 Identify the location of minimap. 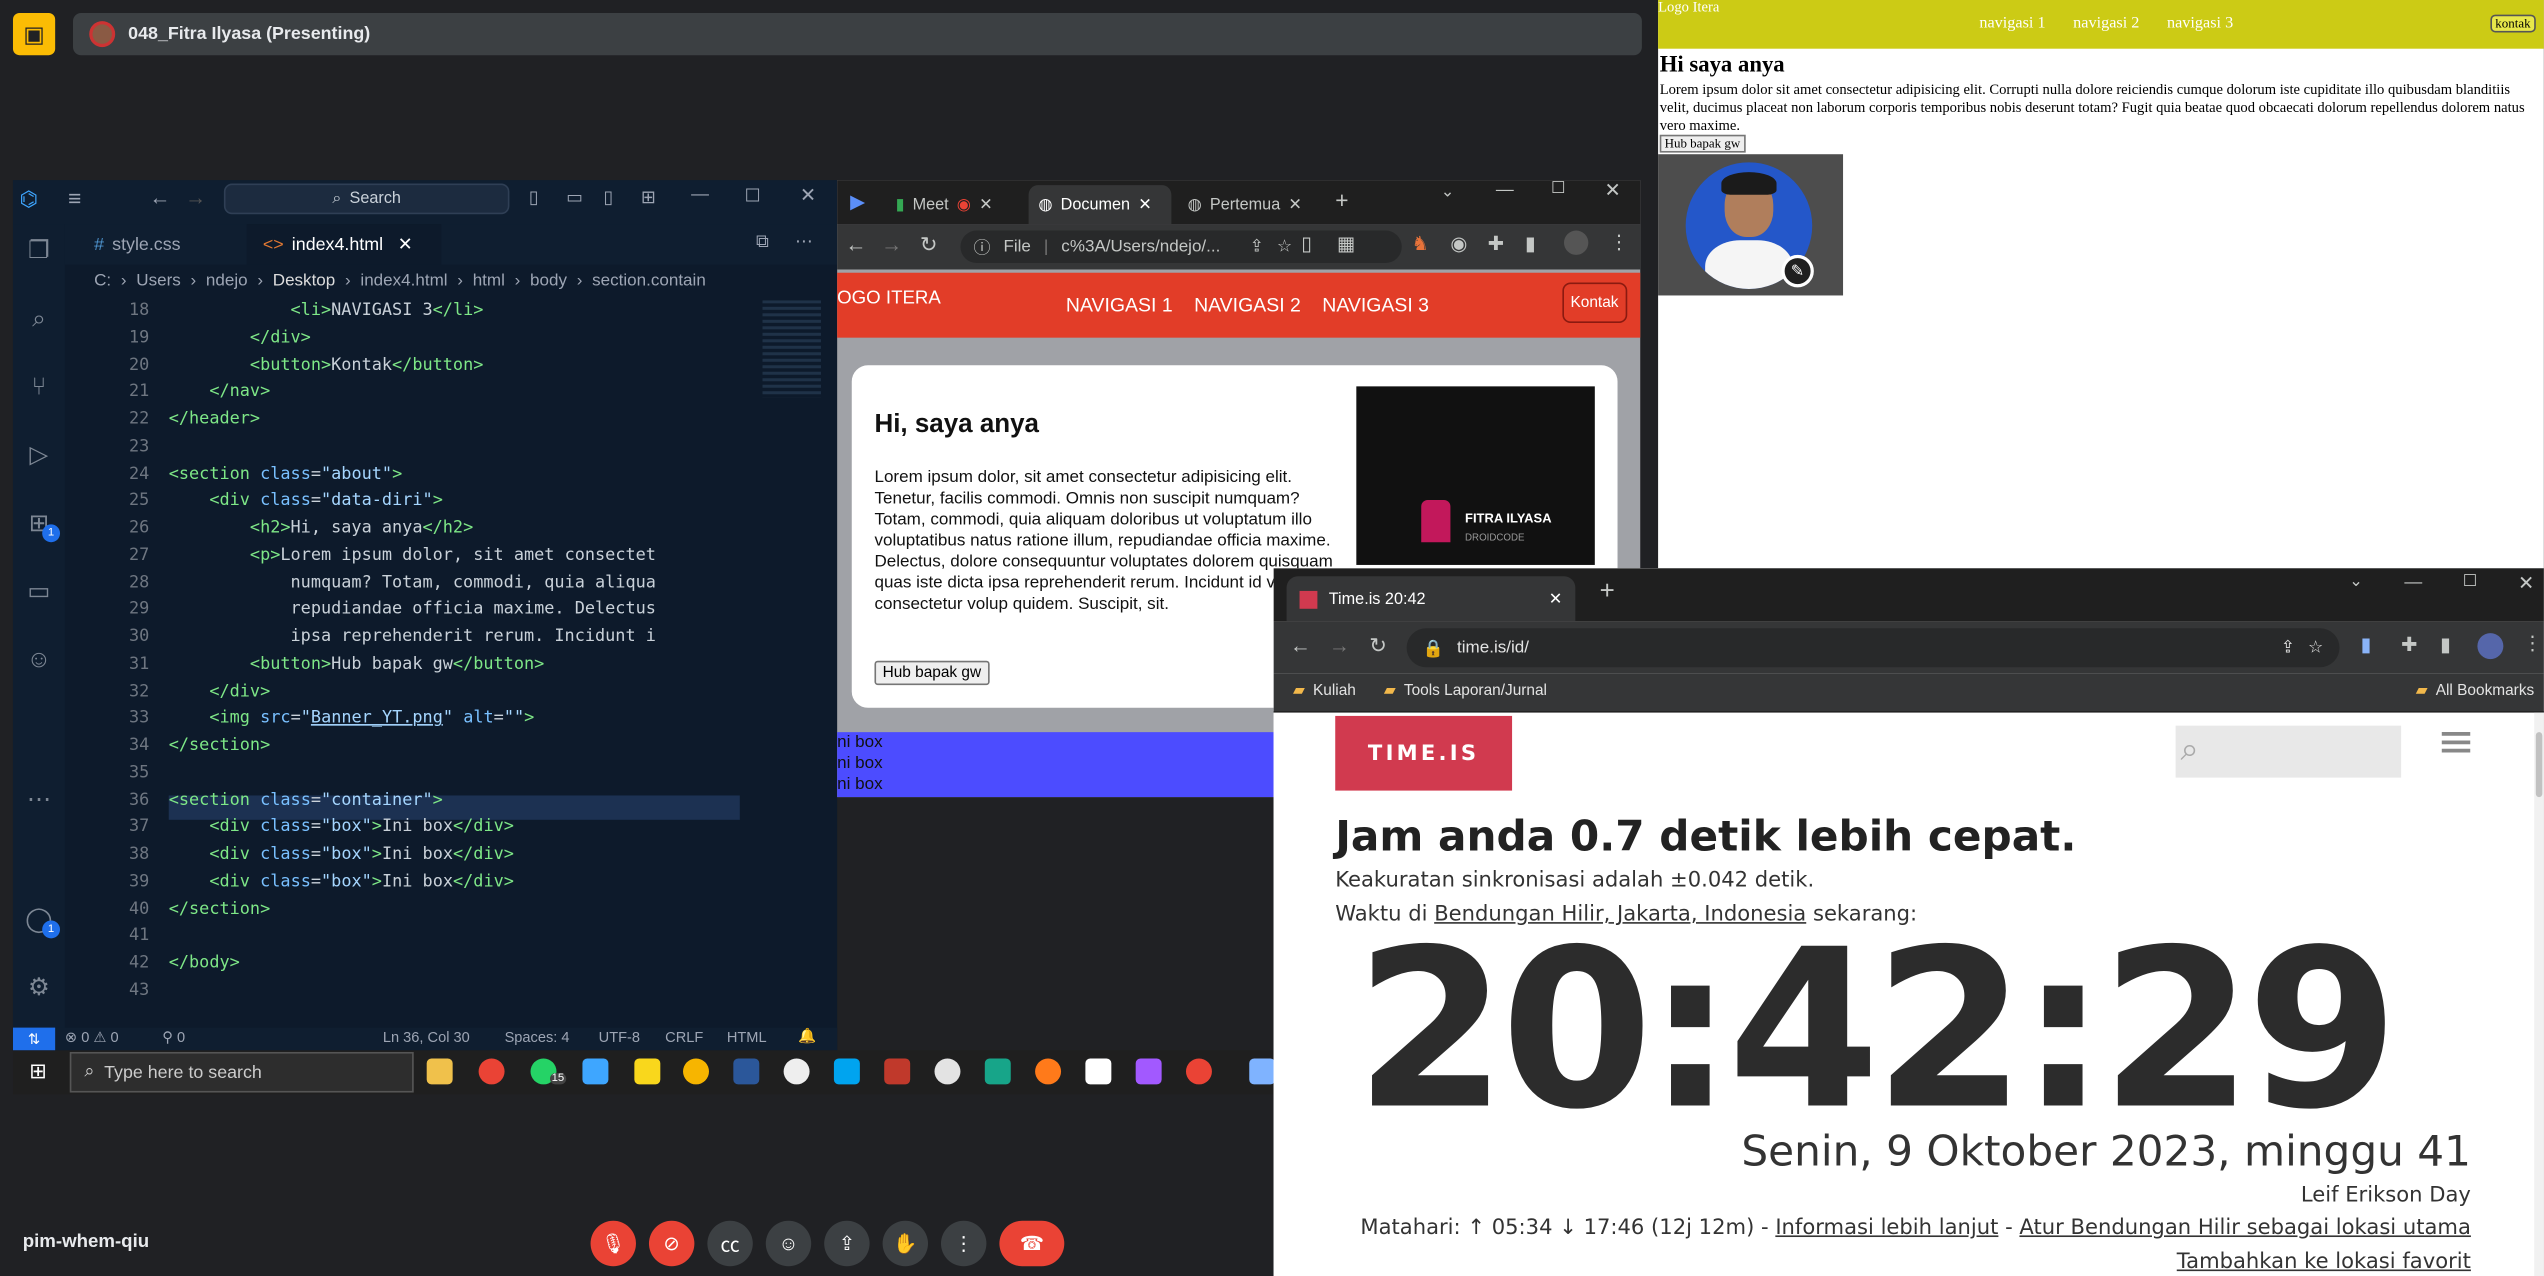
(791, 662).